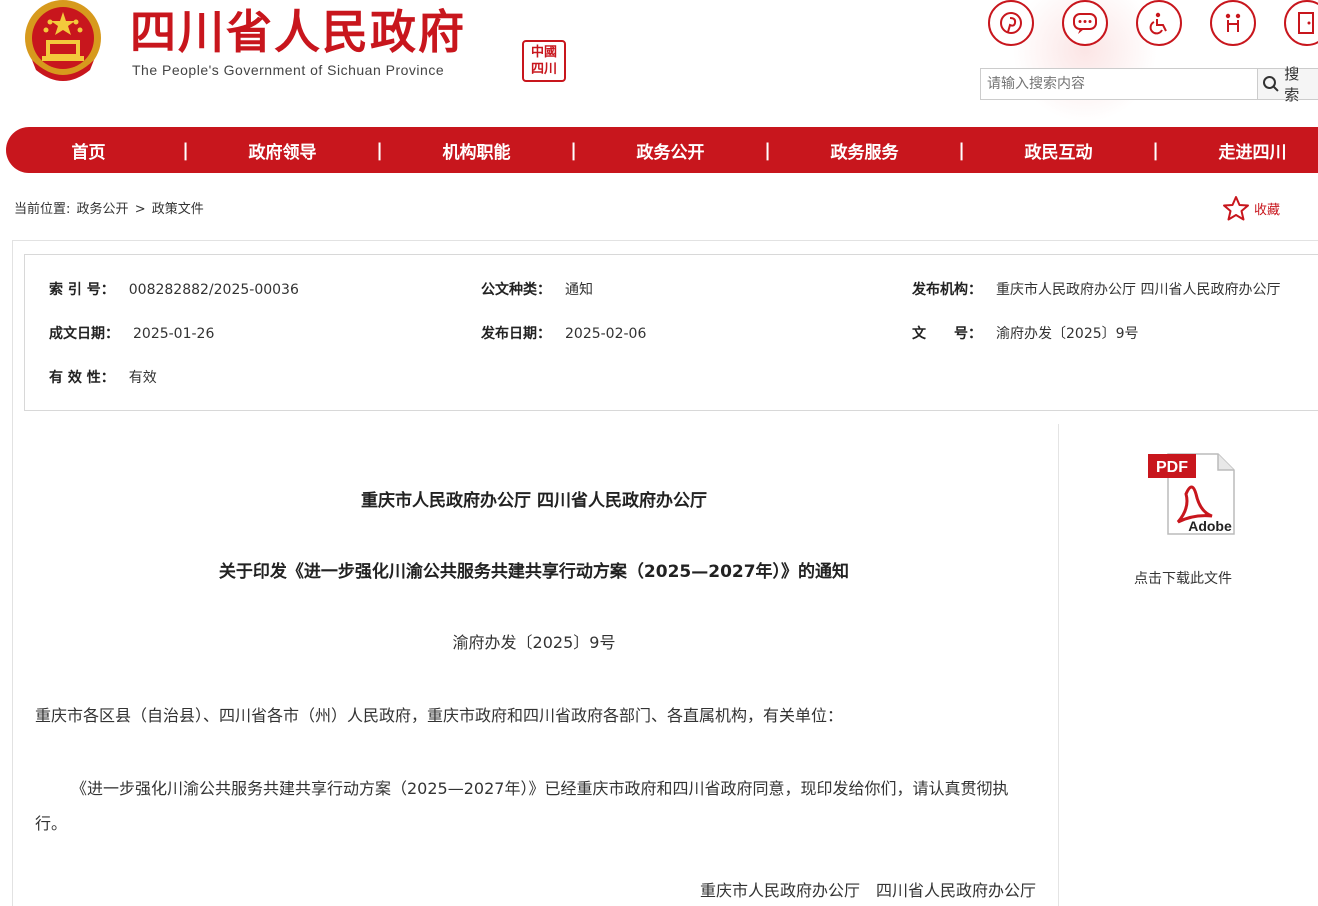  Describe the element at coordinates (142, 378) in the screenshot. I see `meta-value: 有效` at that location.